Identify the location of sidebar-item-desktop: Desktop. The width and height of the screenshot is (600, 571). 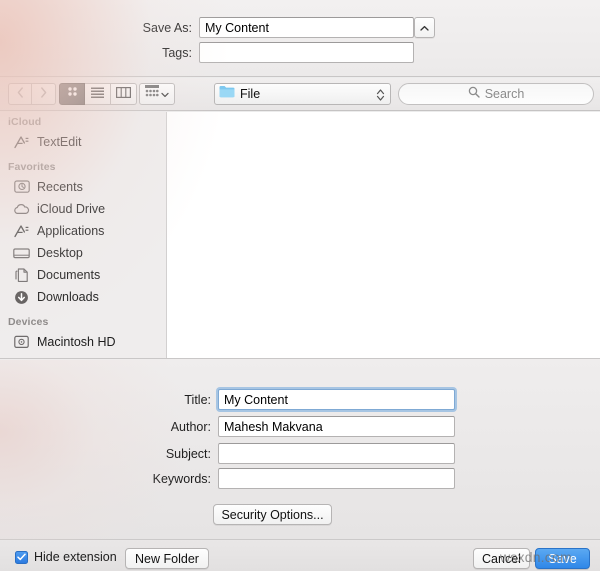
(83, 253).